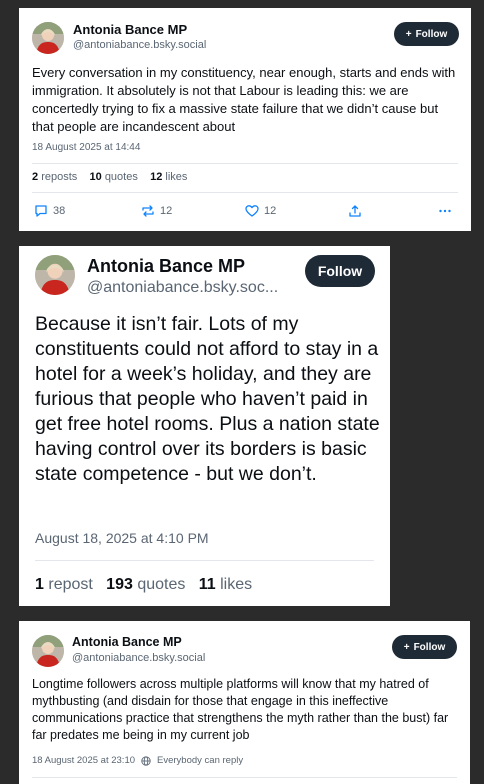 This screenshot has height=784, width=484. Describe the element at coordinates (252, 211) in the screenshot. I see `heart-icon` at that location.